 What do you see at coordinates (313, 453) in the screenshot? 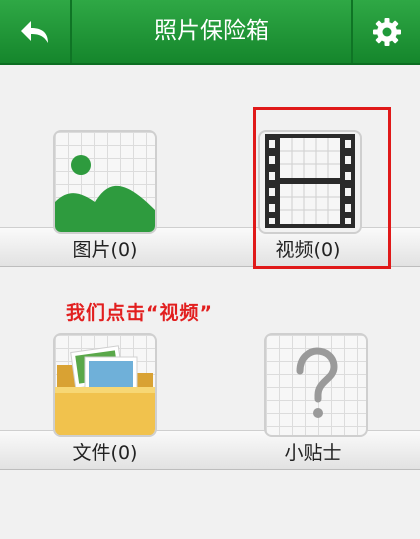
I see `tips-label: 小贴士` at bounding box center [313, 453].